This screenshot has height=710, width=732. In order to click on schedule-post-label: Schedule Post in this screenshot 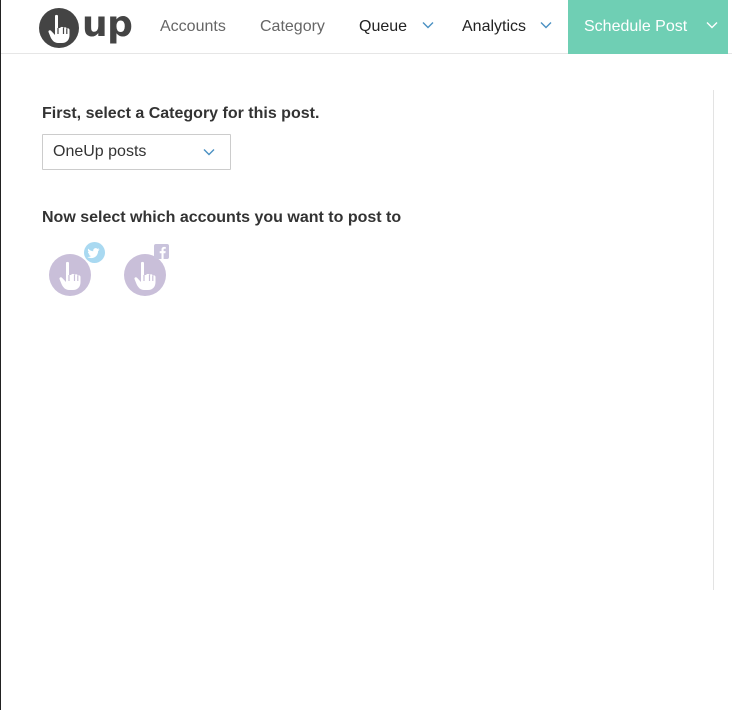, I will do `click(636, 26)`.